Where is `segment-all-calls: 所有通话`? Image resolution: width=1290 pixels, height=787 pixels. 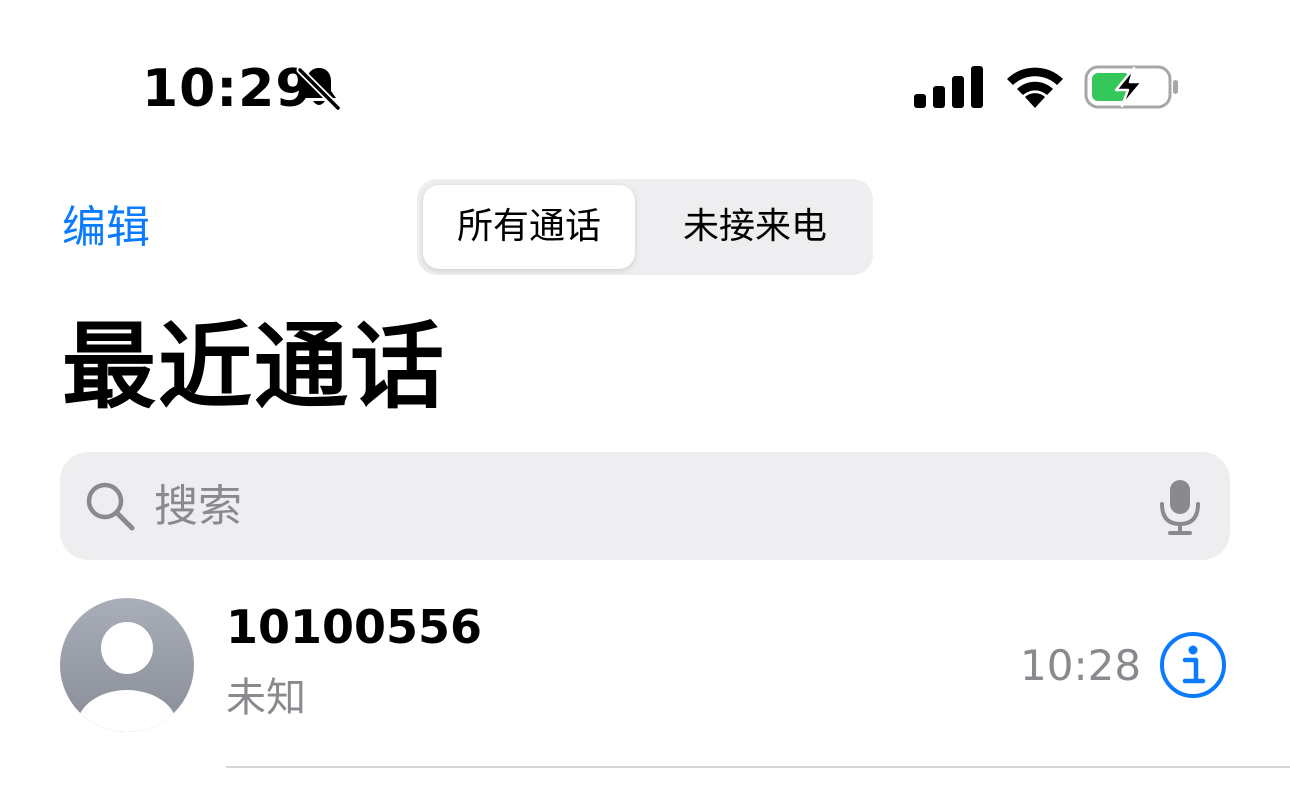
segment-all-calls: 所有通话 is located at coordinates (529, 227).